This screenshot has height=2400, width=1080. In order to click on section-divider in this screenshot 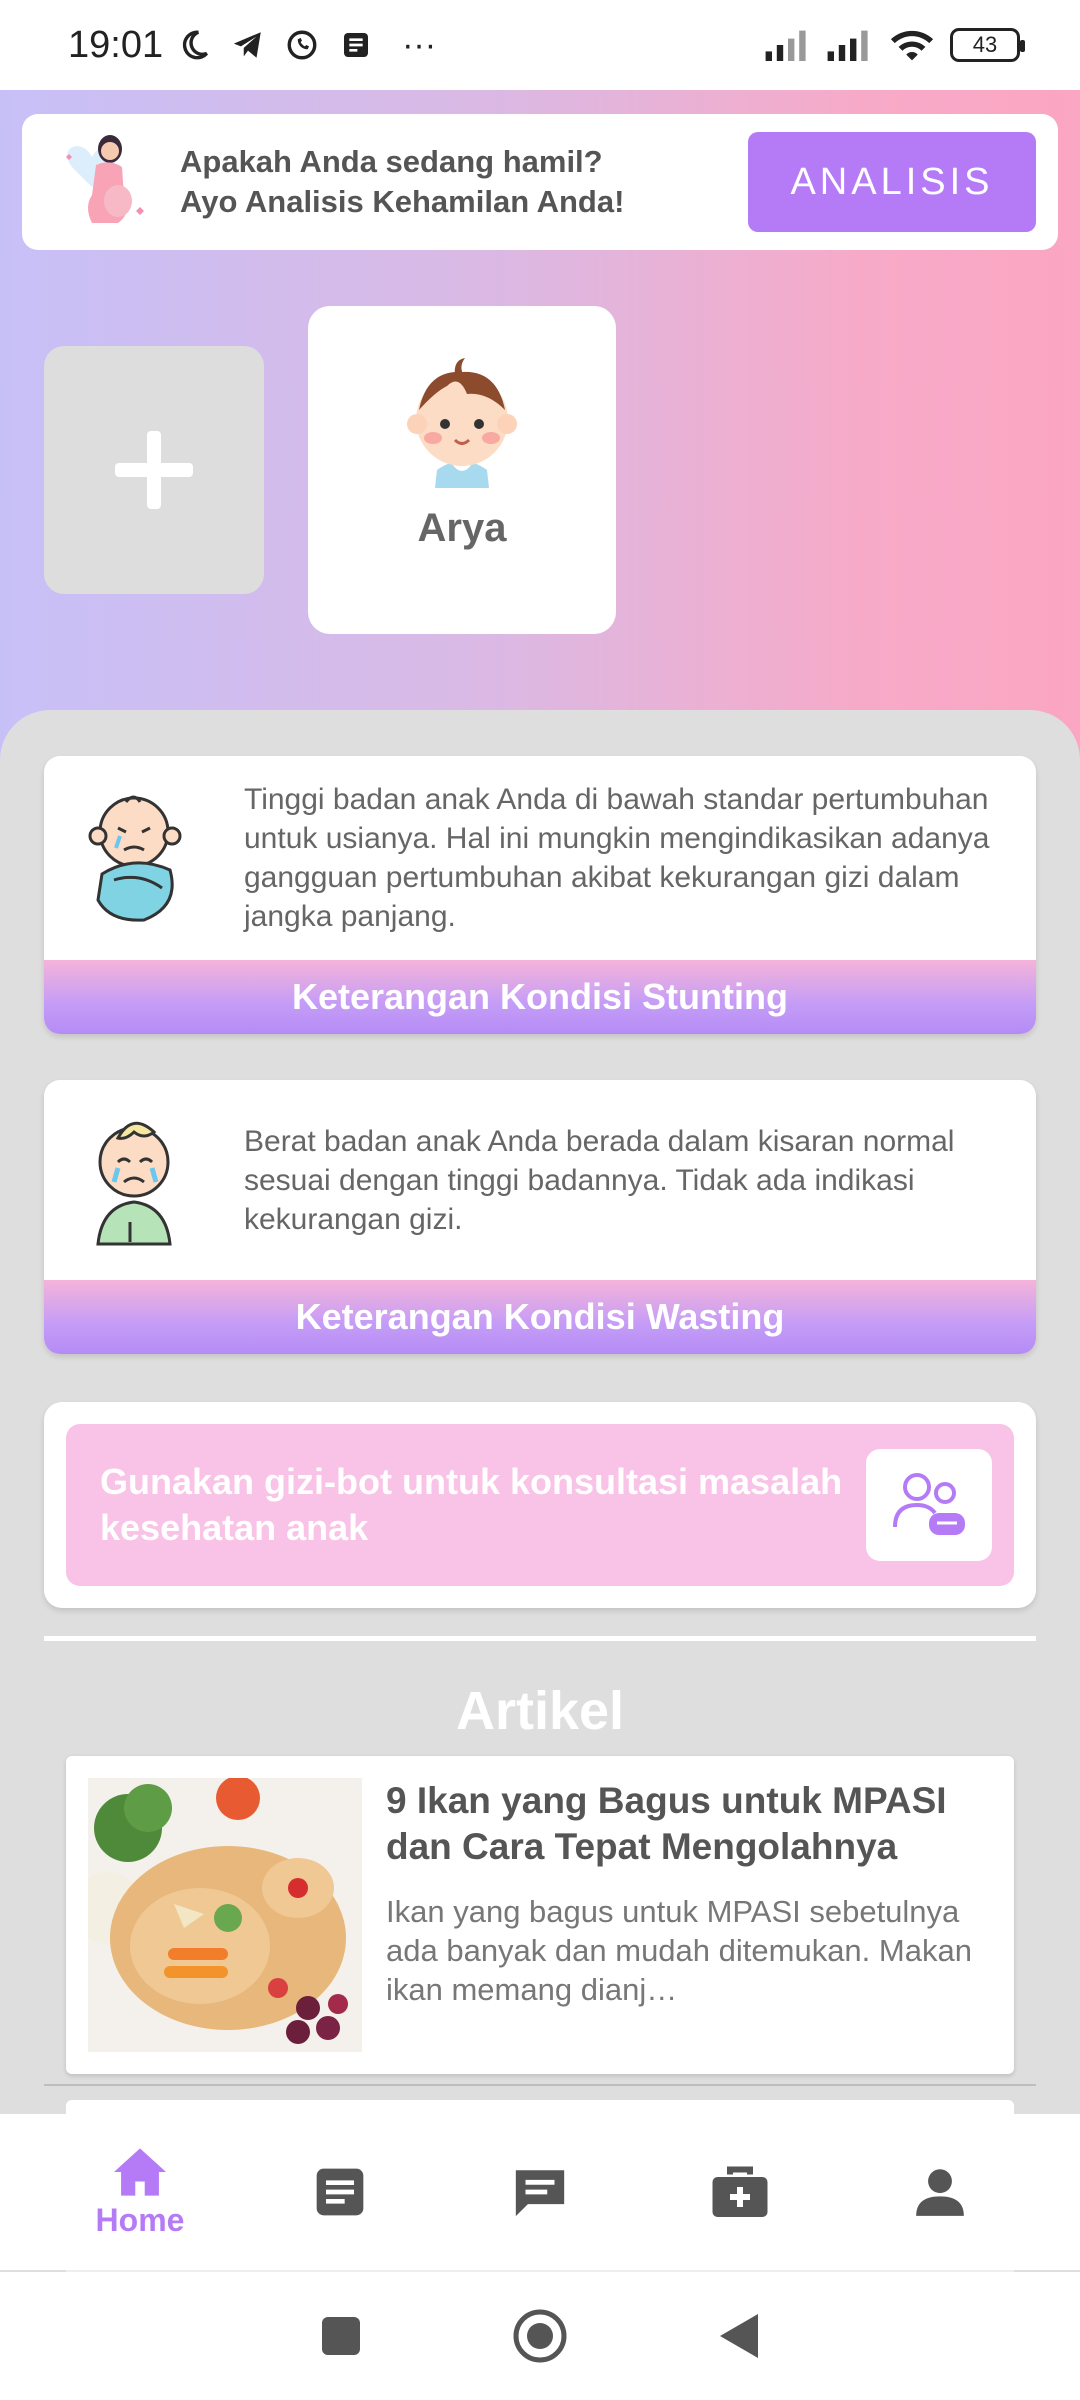, I will do `click(540, 1638)`.